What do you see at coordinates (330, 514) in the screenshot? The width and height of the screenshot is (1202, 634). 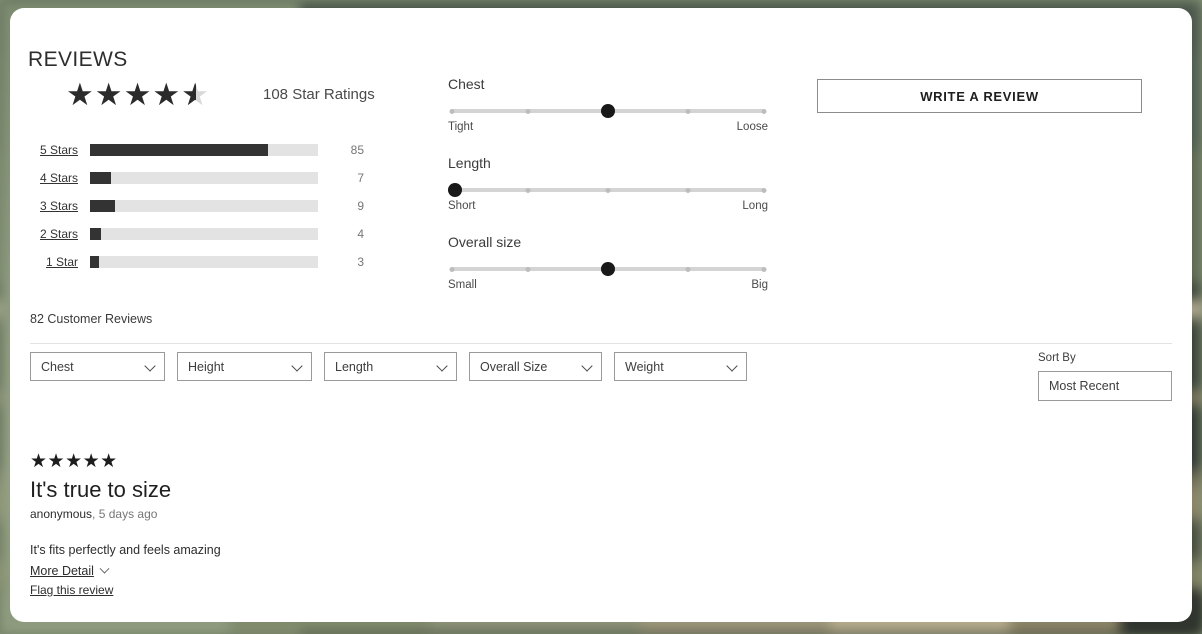 I see `review-byline: anonymous, 5 days ago` at bounding box center [330, 514].